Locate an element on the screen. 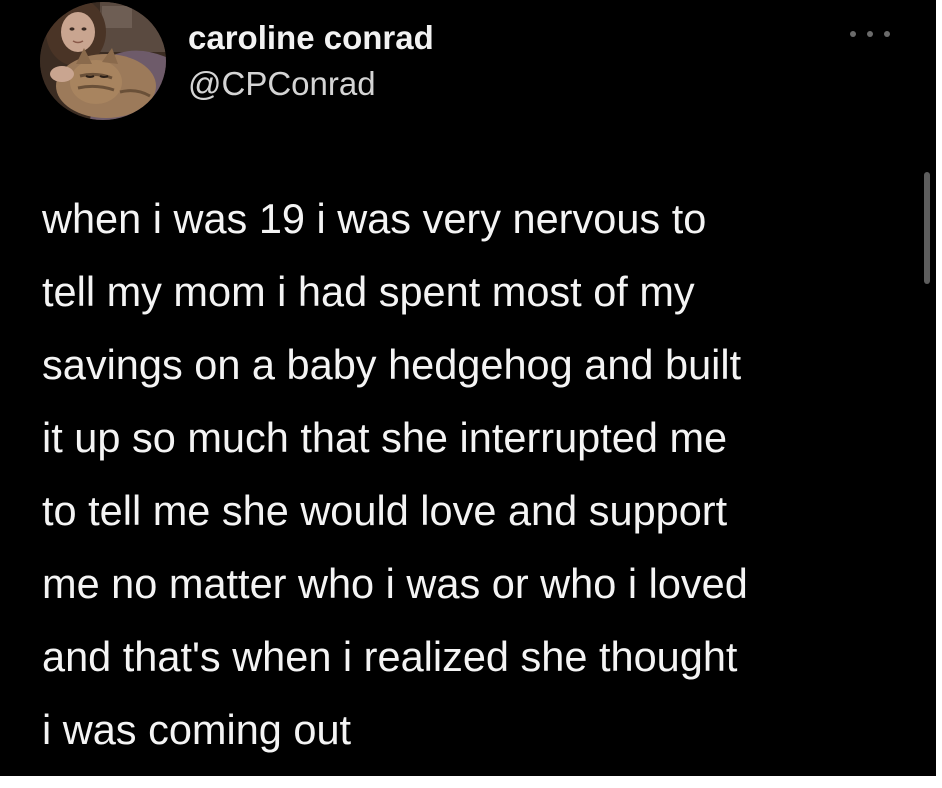 This screenshot has height=788, width=942. tweet-text-line: to tell me she would love and support is located at coordinates (385, 510).